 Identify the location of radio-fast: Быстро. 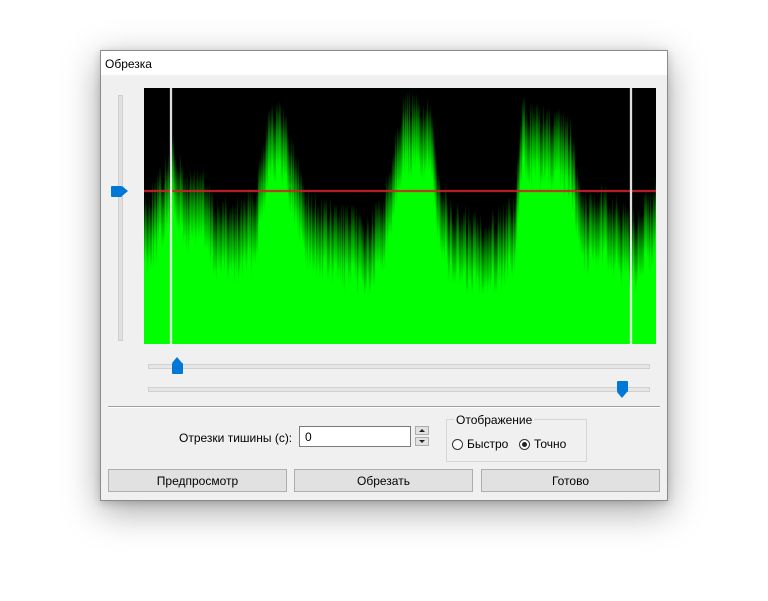
(480, 444).